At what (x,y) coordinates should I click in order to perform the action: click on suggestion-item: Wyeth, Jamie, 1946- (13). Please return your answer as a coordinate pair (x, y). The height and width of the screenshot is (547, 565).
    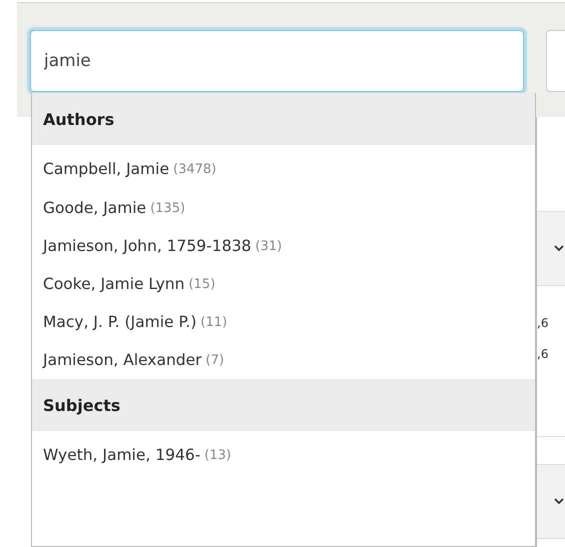
    Looking at the image, I should click on (283, 453).